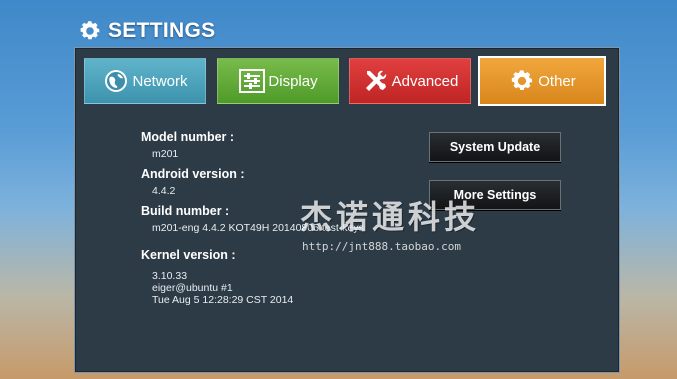 The image size is (677, 379). What do you see at coordinates (160, 81) in the screenshot?
I see `tab-network-label: Network` at bounding box center [160, 81].